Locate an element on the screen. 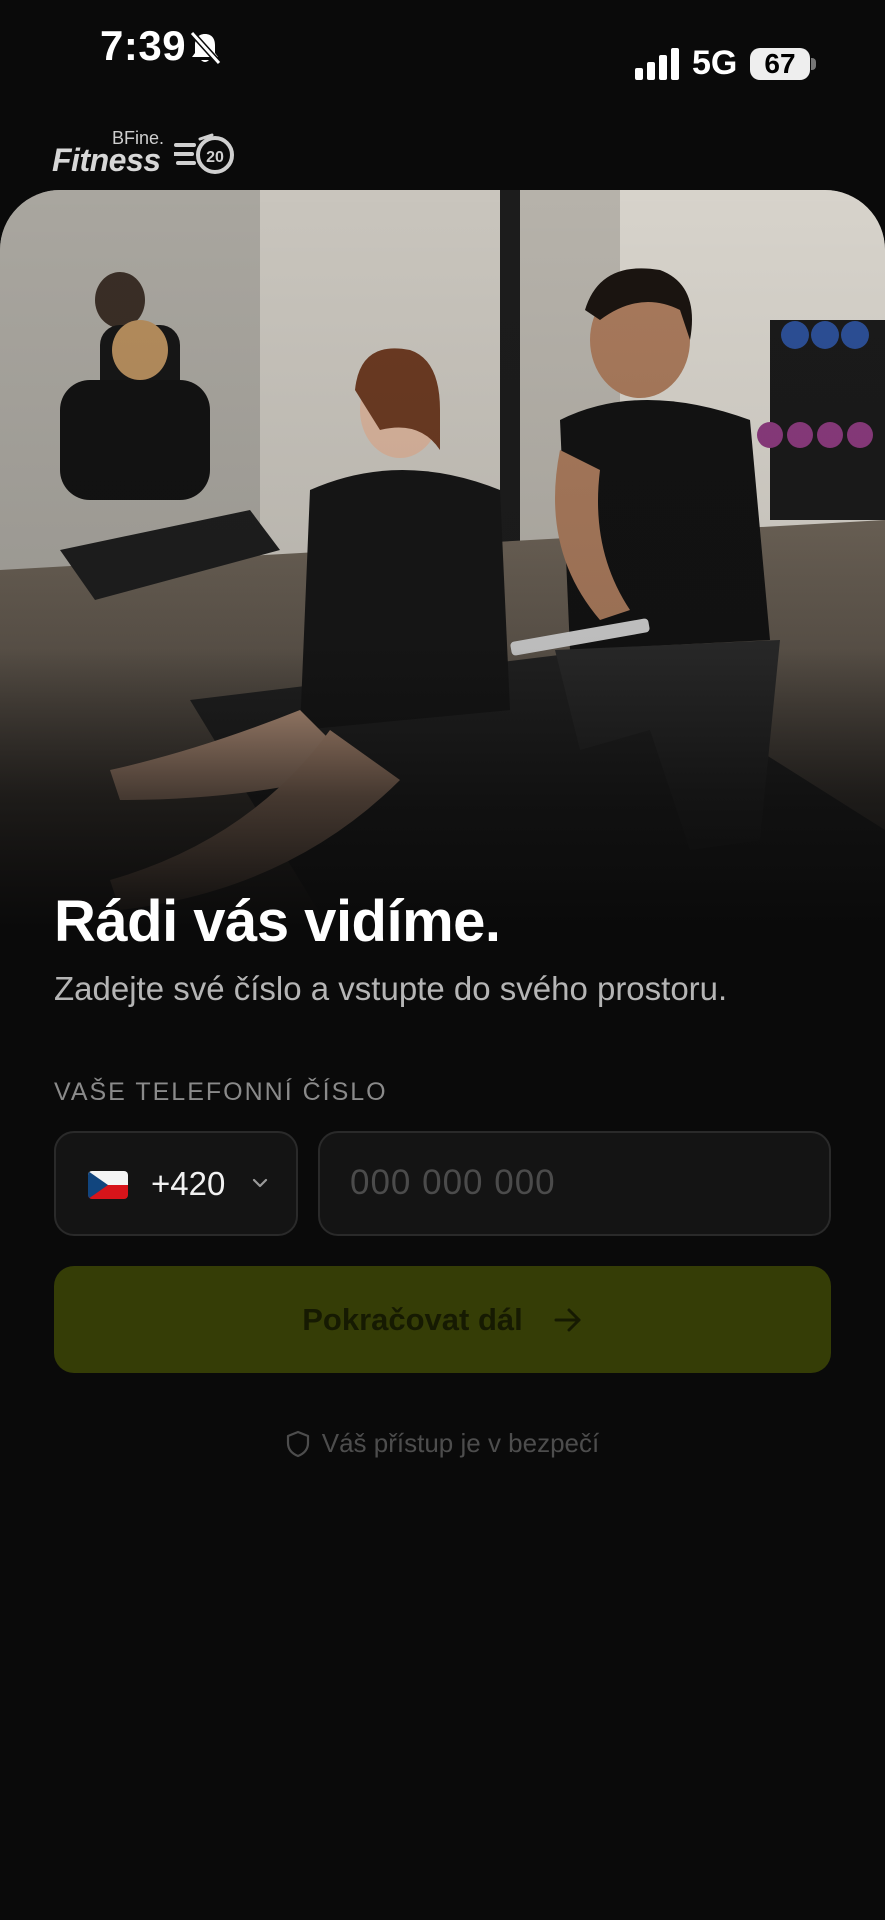 This screenshot has width=885, height=1920. battery-icon: 67 is located at coordinates (780, 64).